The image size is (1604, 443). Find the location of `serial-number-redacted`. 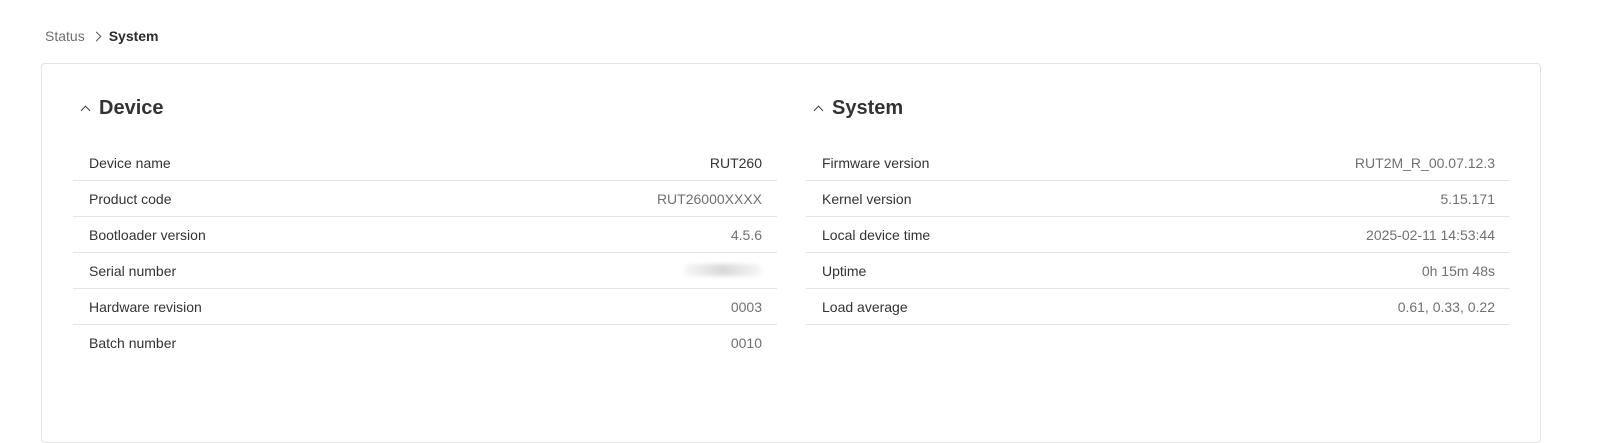

serial-number-redacted is located at coordinates (723, 271).